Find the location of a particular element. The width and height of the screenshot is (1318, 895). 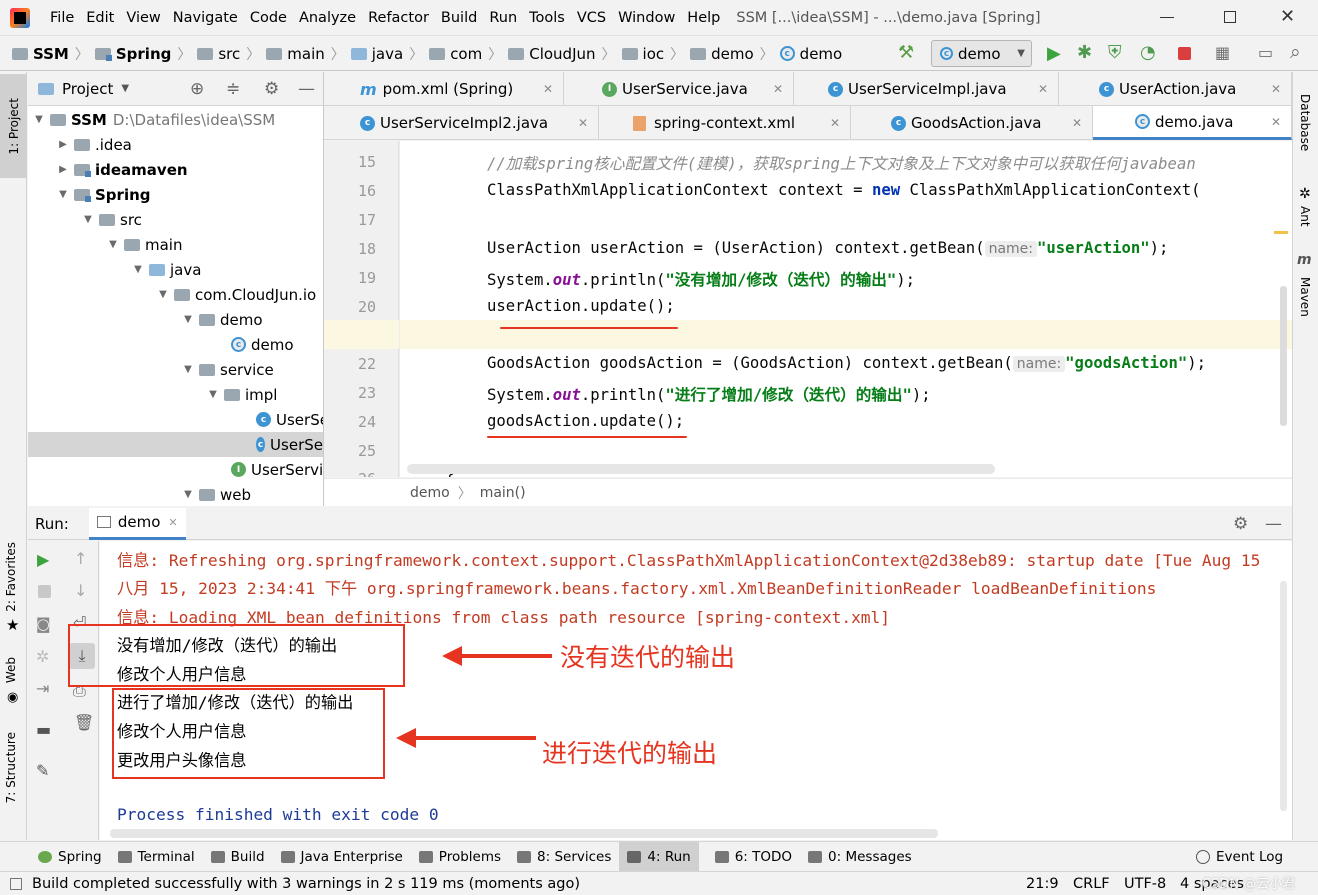

tree-item-service: ▼ service is located at coordinates (227, 369).